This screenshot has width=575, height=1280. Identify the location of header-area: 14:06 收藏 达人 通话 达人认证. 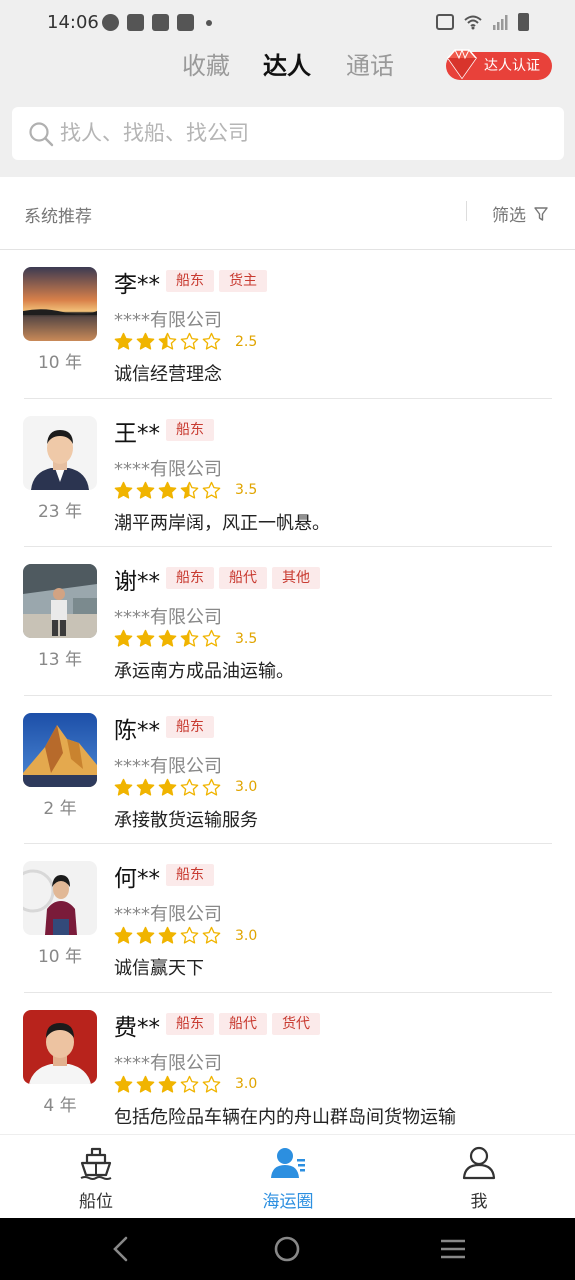
(287, 88).